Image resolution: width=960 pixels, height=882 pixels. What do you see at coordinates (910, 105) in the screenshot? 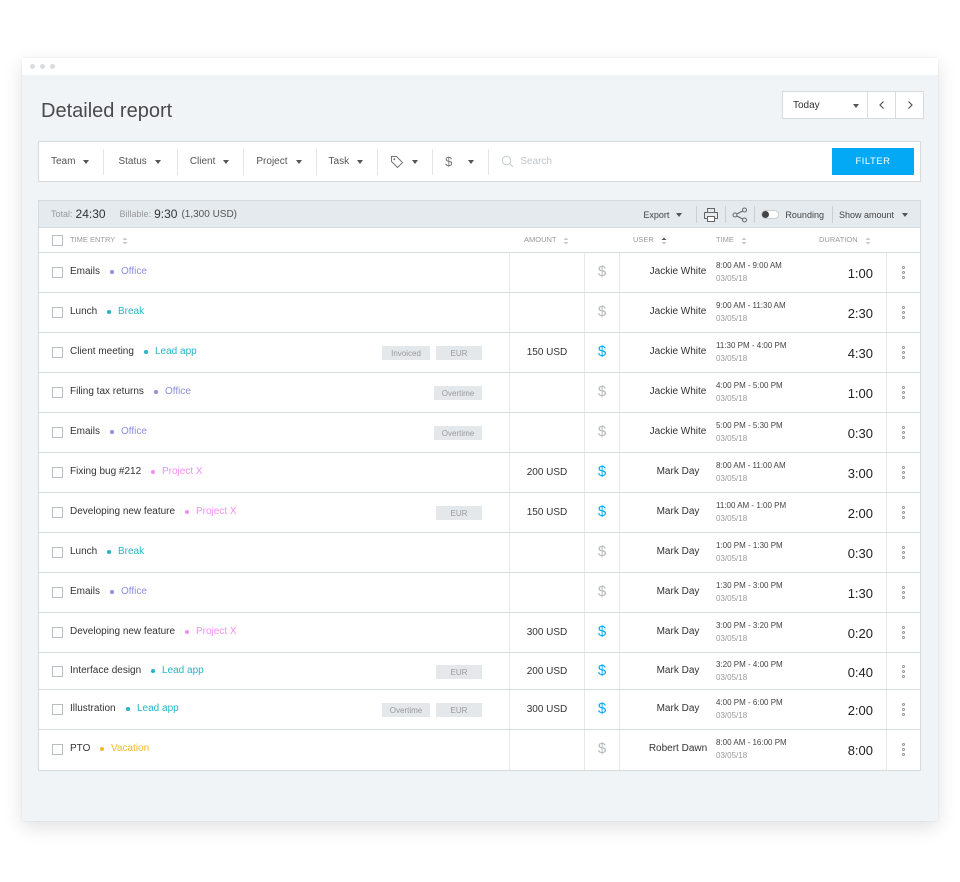
I see `next-date-button` at bounding box center [910, 105].